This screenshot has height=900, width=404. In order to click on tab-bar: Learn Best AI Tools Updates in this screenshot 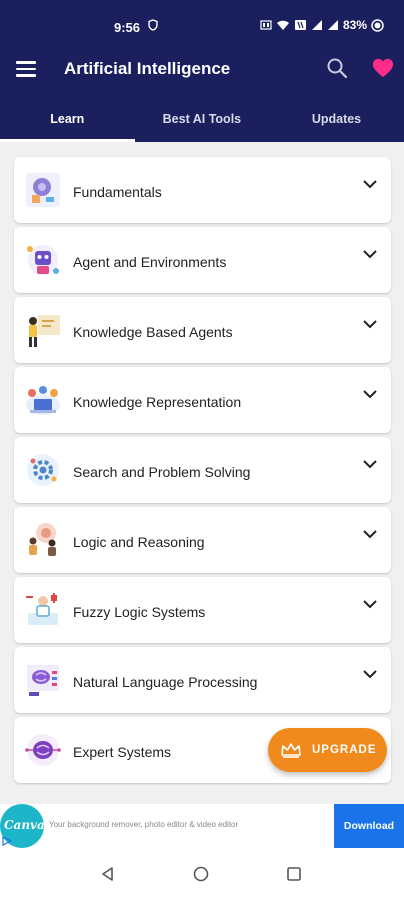, I will do `click(202, 123)`.